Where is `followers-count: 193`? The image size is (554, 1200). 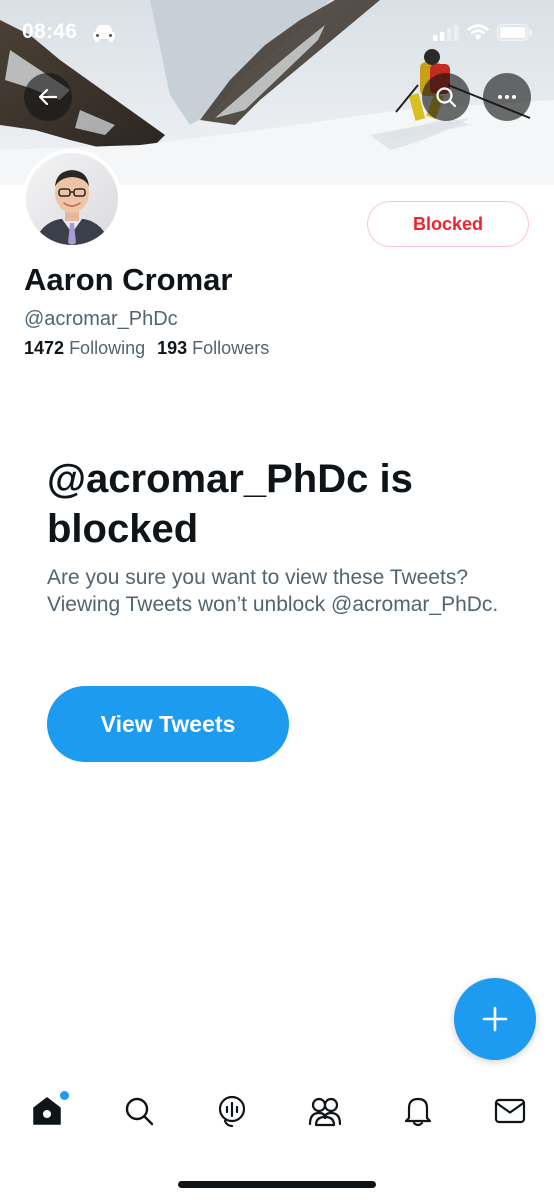 followers-count: 193 is located at coordinates (172, 348).